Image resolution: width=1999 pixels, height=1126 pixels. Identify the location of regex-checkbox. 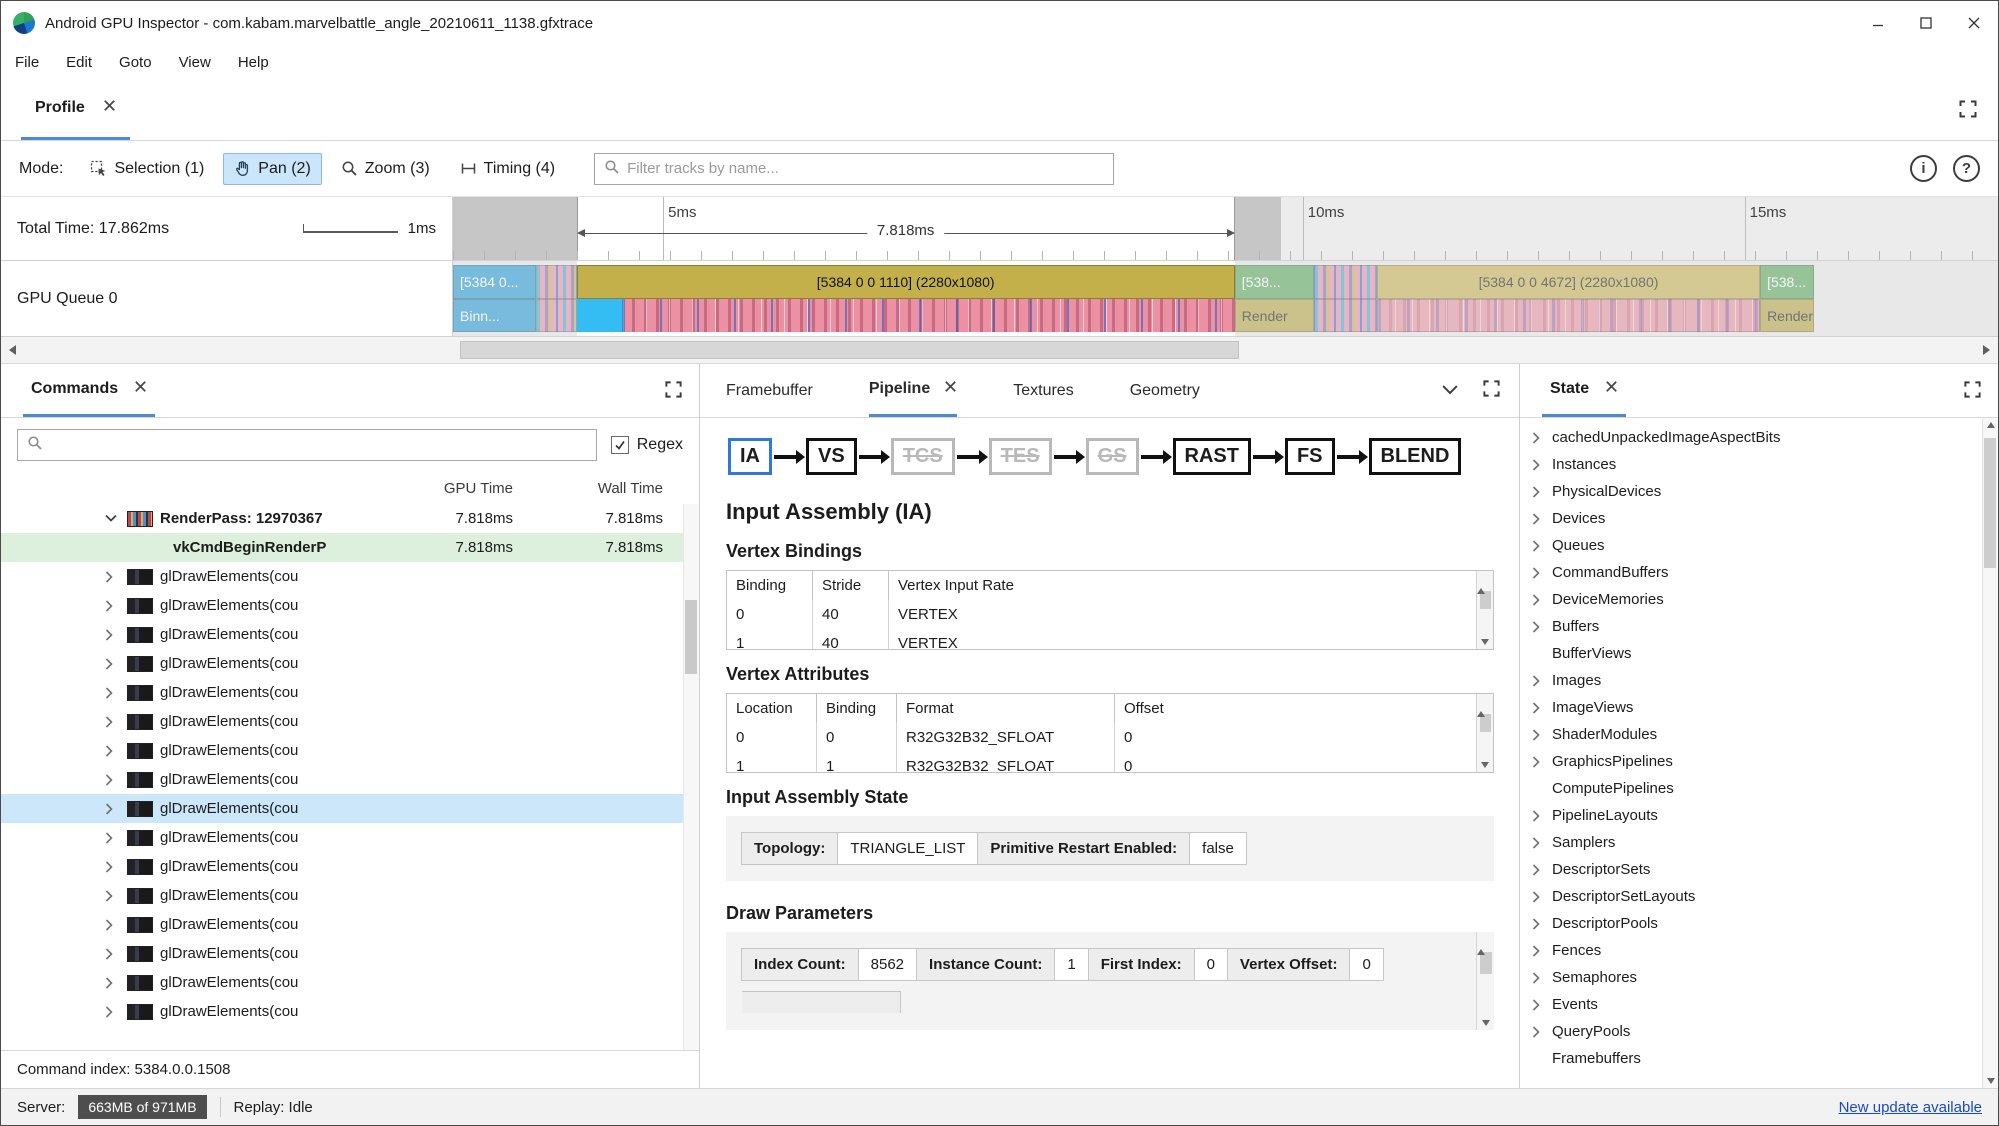
(619, 445).